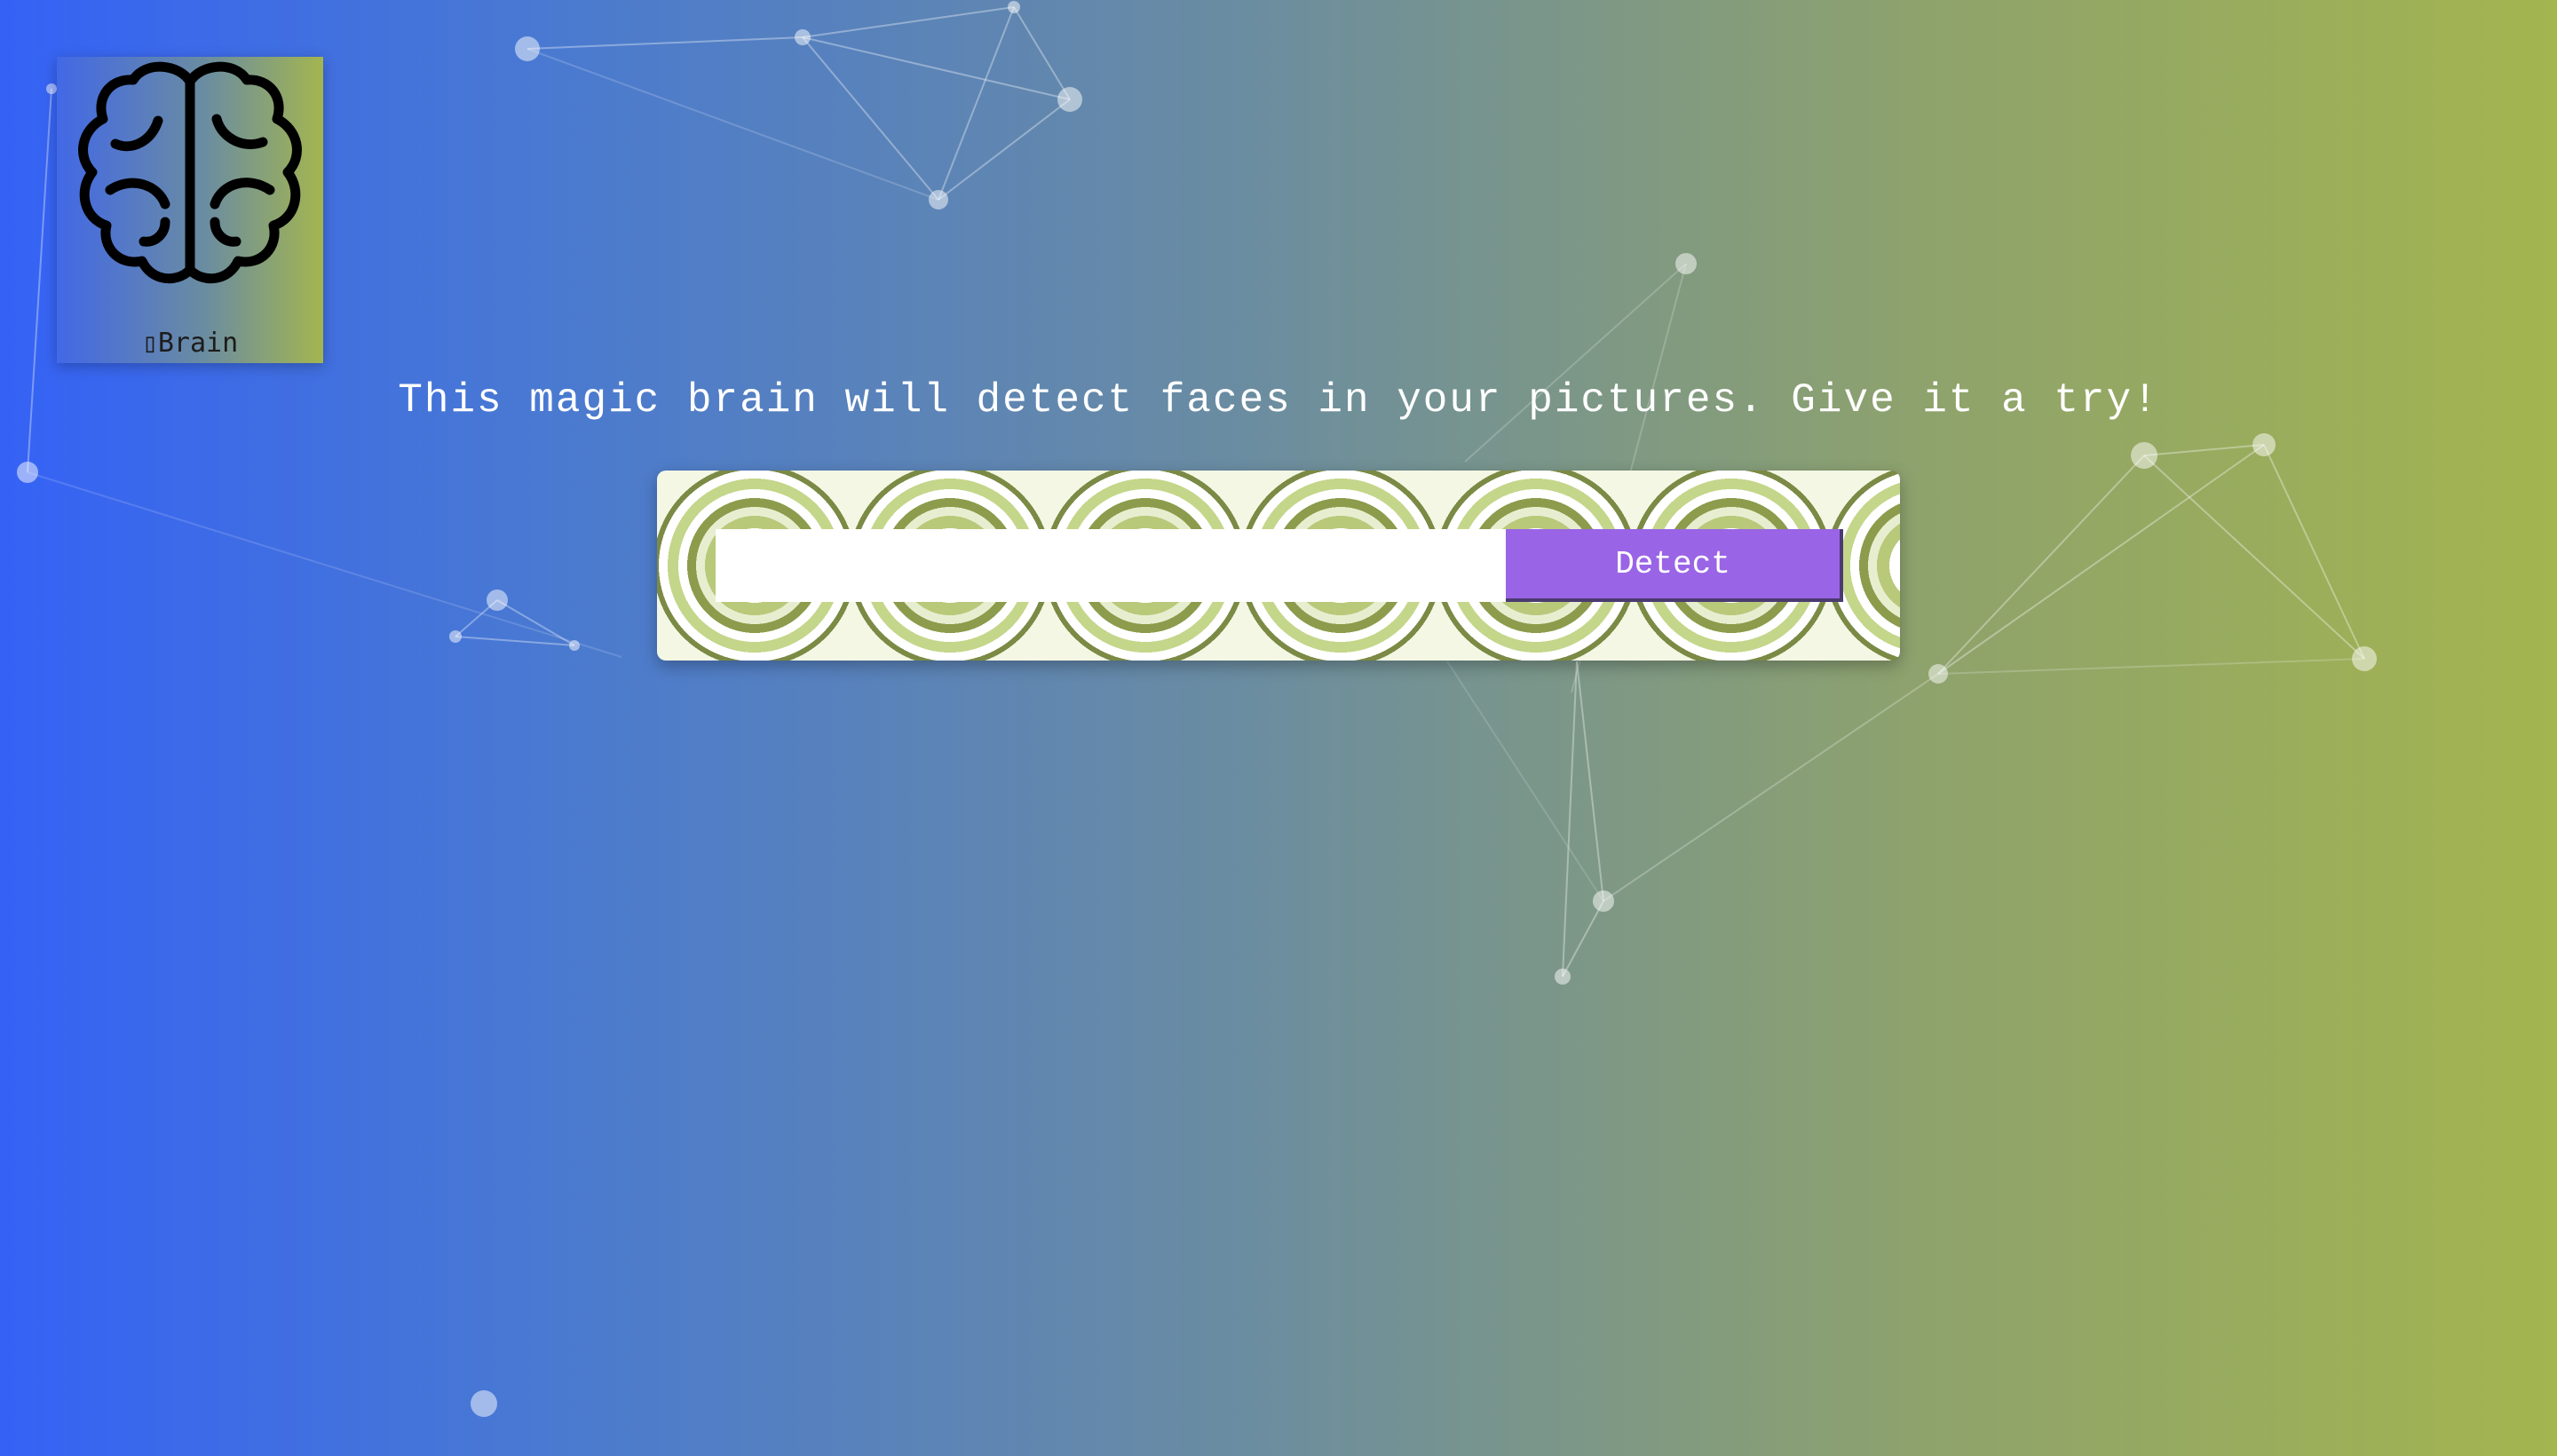  Describe the element at coordinates (1111, 565) in the screenshot. I see `image-url-input` at that location.